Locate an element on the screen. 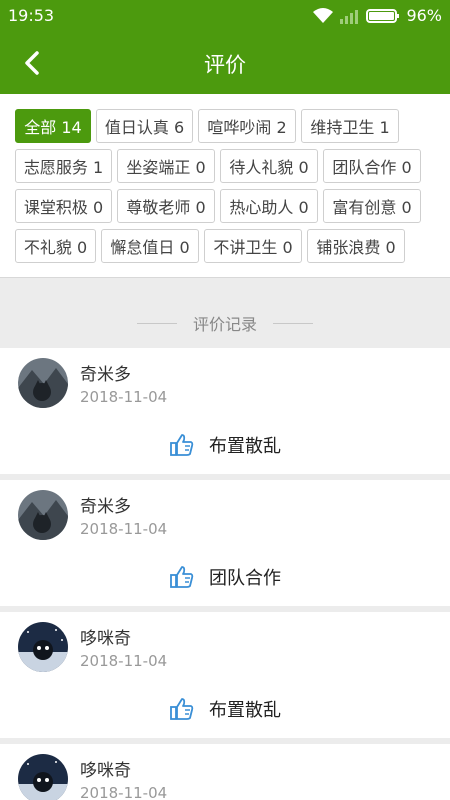  filter-chip: 待人礼貌 0 is located at coordinates (269, 166).